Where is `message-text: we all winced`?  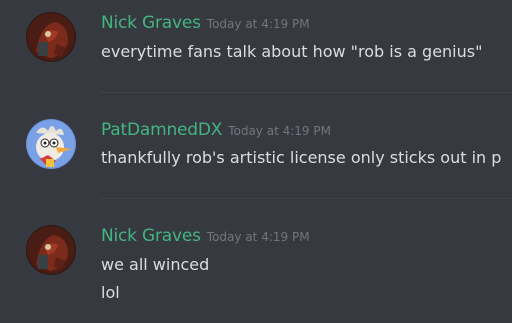 message-text: we all winced is located at coordinates (155, 264).